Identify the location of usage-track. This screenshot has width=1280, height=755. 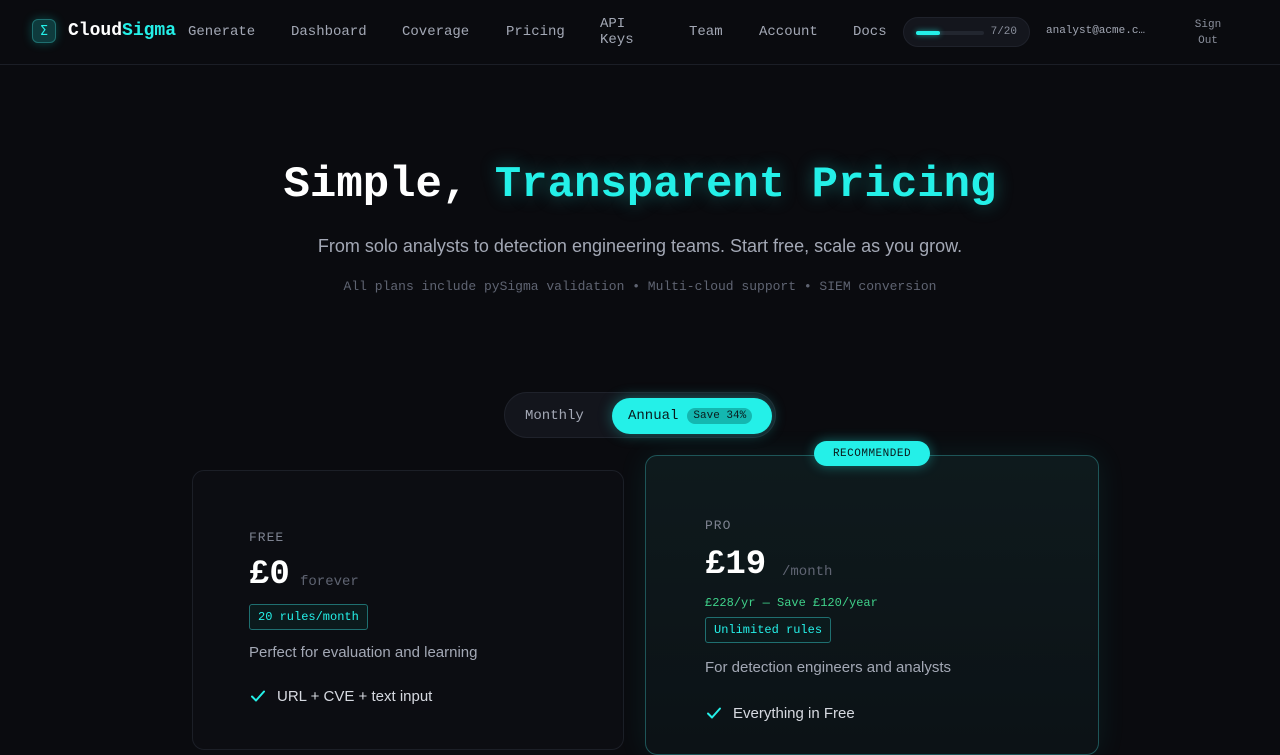
(950, 33).